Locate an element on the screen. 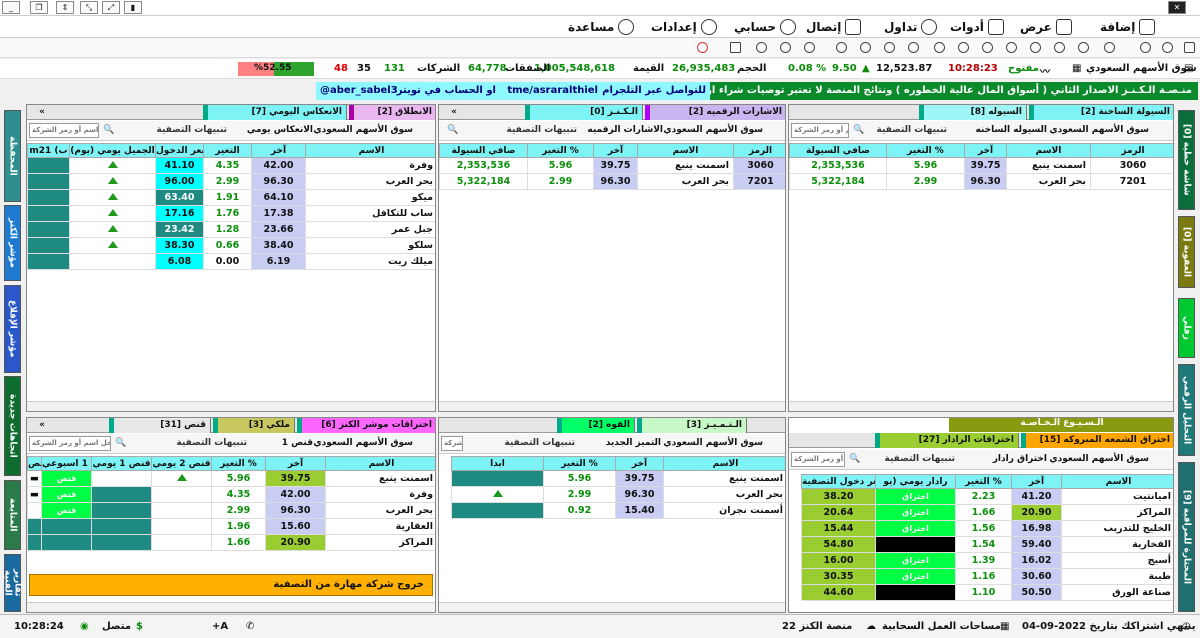 This screenshot has height=638, width=1200. col-entry: سعر دخول التصفية is located at coordinates (838, 481).